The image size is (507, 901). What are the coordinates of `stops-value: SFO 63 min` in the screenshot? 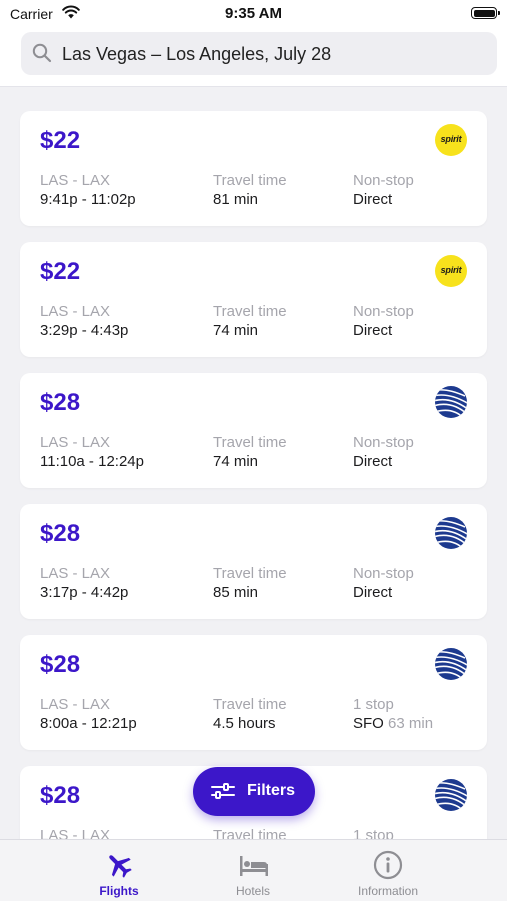 It's located at (393, 723).